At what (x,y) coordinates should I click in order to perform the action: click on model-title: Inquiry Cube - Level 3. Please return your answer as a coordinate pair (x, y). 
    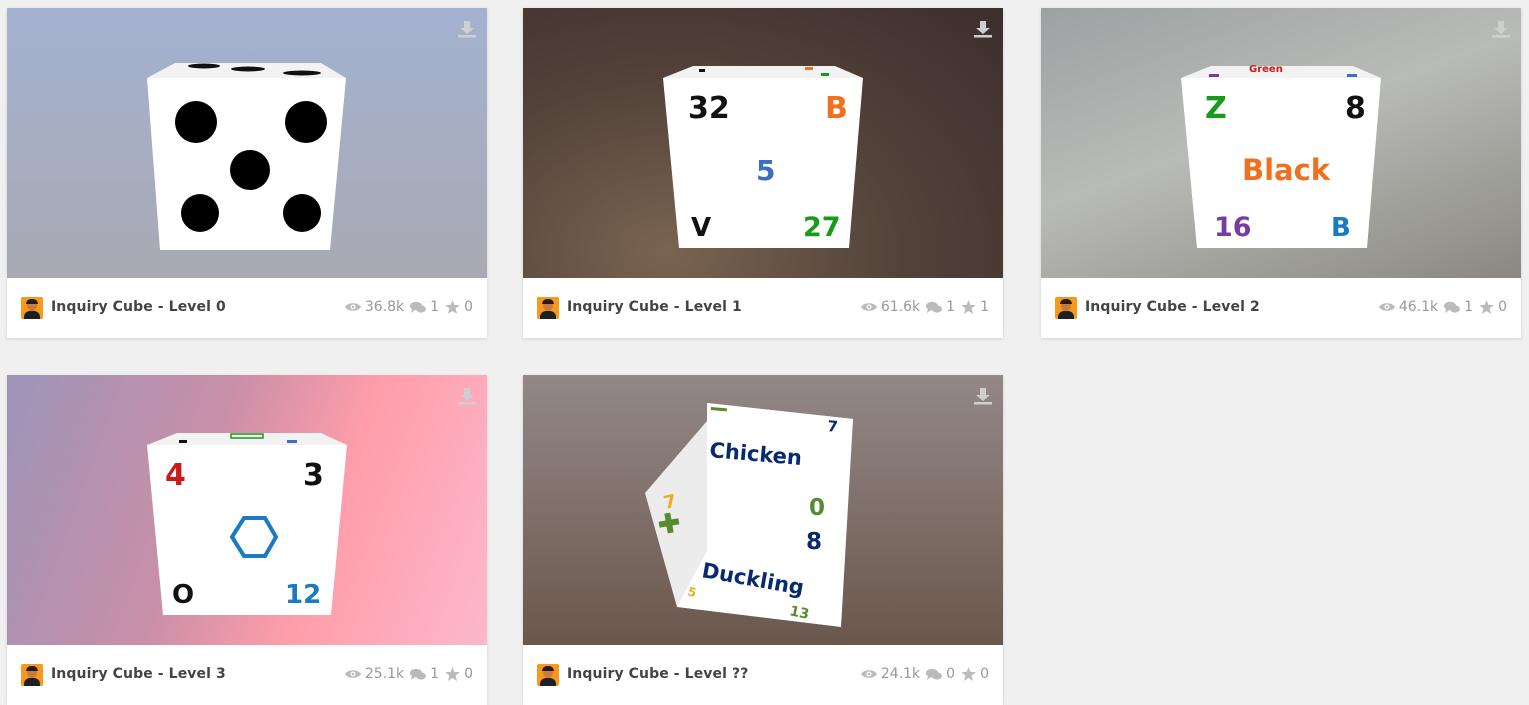
    Looking at the image, I should click on (138, 674).